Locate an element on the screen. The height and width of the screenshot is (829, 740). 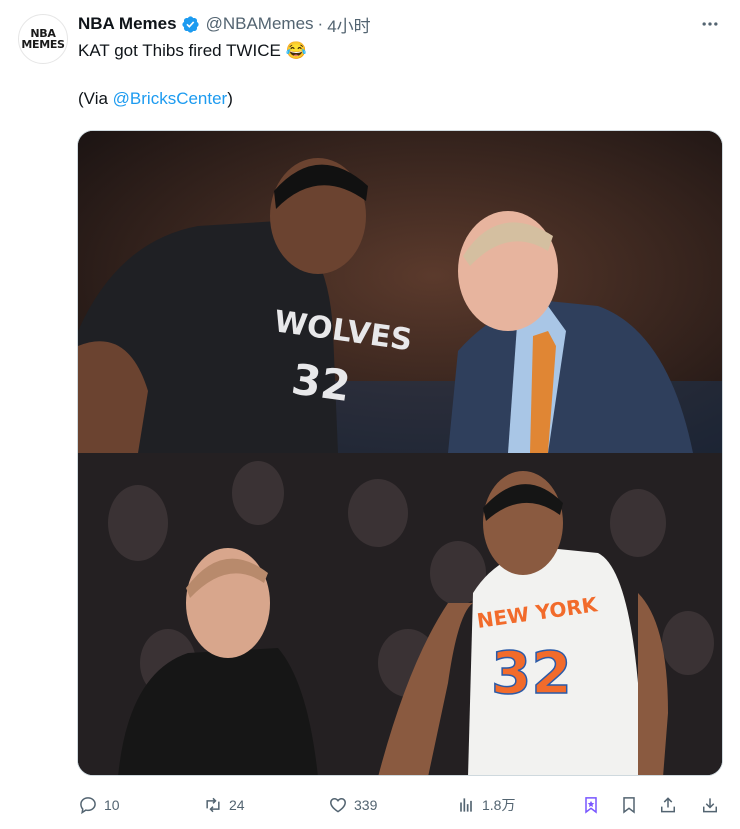
like-count: 339 is located at coordinates (366, 805).